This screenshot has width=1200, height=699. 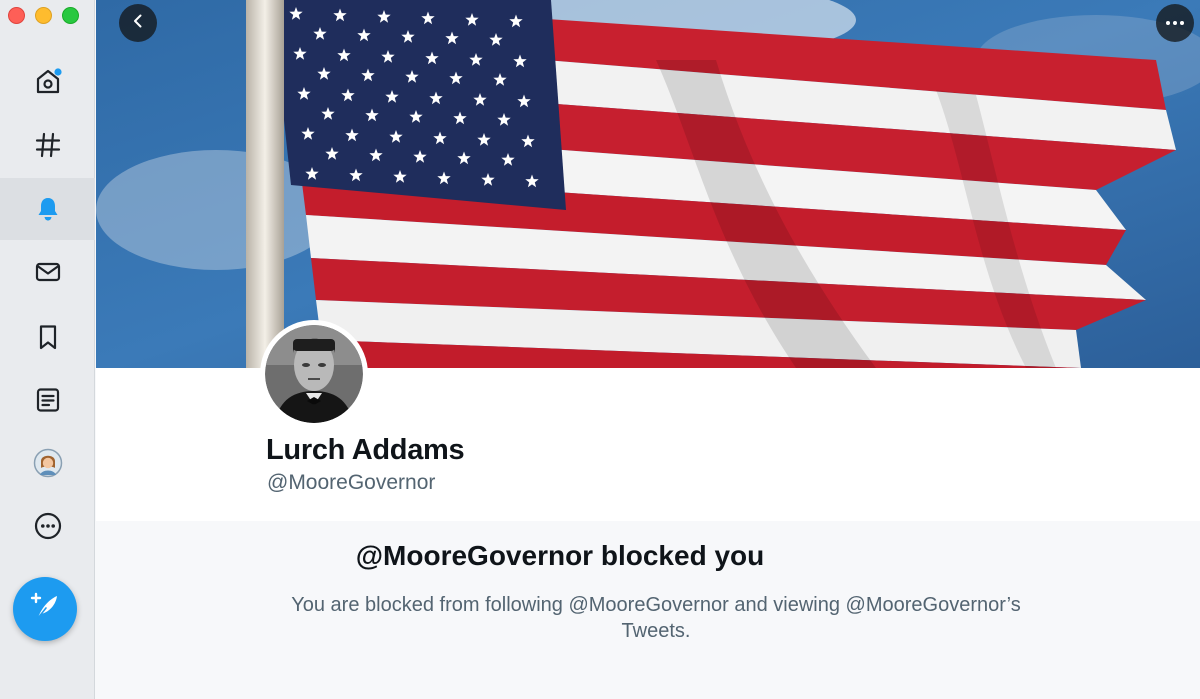 I want to click on window-controls, so click(x=43, y=15).